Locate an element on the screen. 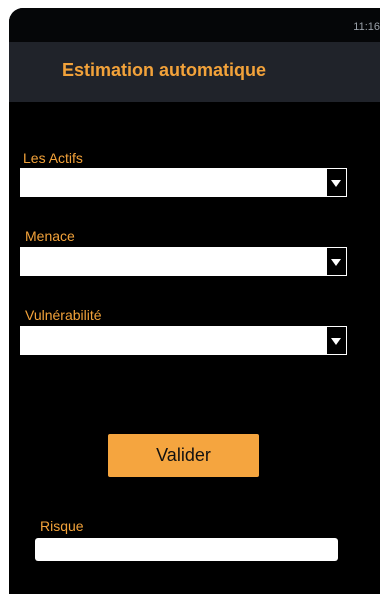 This screenshot has width=380, height=594. app-bar: Estimation automatique is located at coordinates (194, 72).